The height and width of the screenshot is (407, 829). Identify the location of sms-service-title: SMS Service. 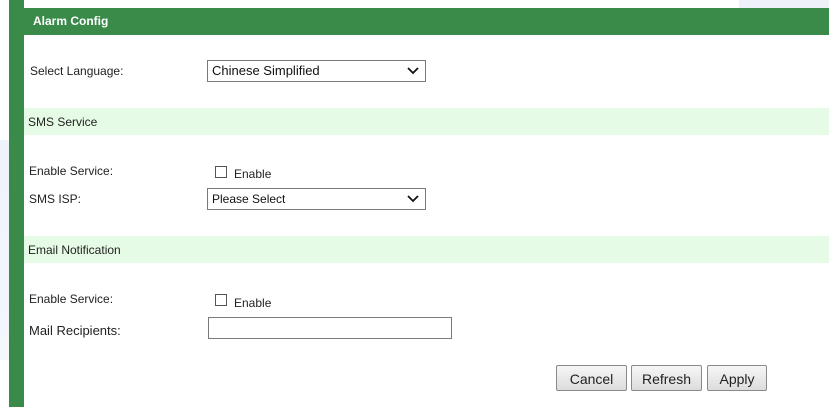
(63, 122).